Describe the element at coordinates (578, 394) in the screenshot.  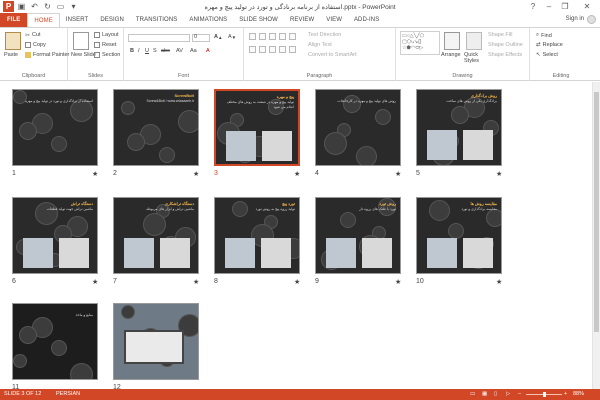
I see `zoom-level: 88%` at that location.